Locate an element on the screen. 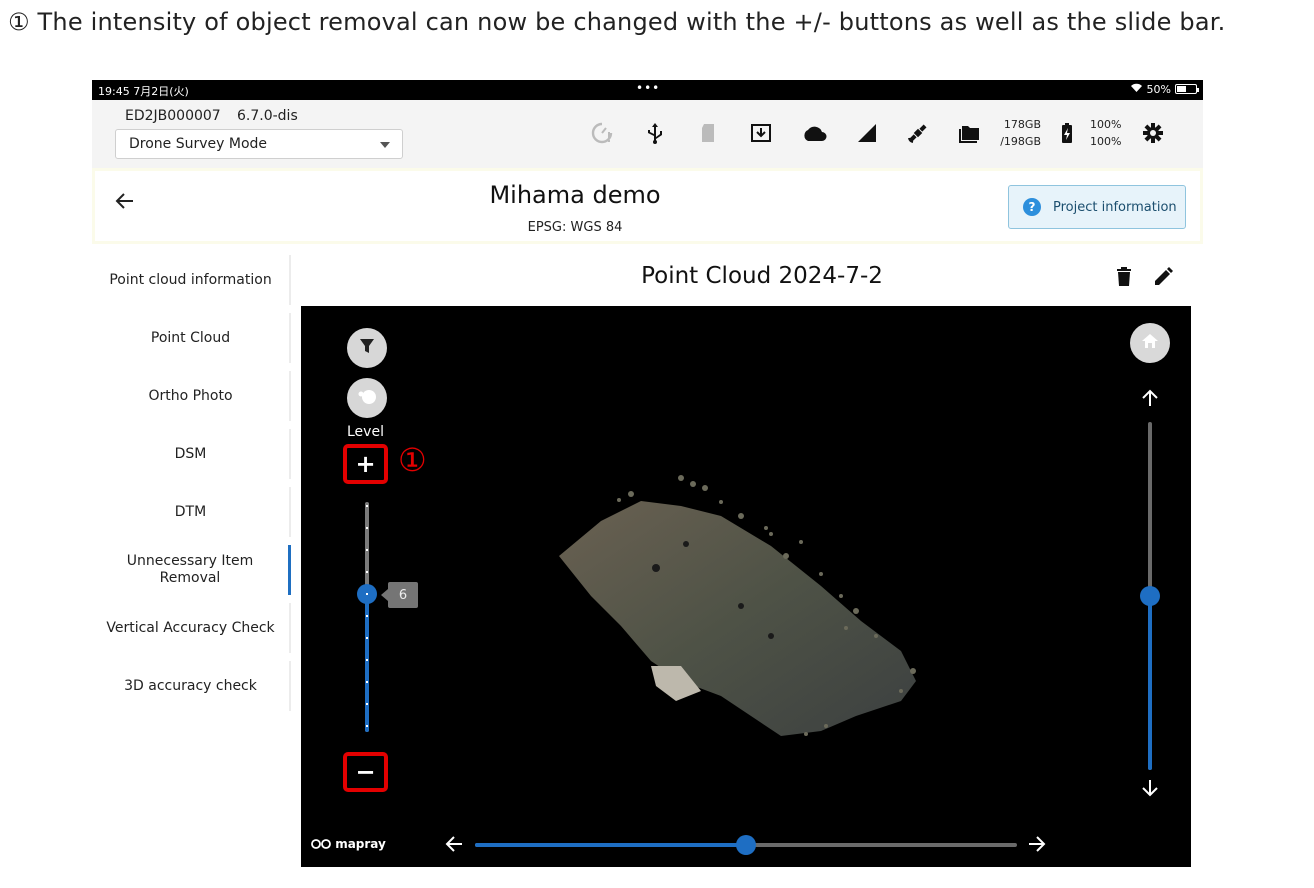 The height and width of the screenshot is (888, 1314). signal-icon is located at coordinates (867, 133).